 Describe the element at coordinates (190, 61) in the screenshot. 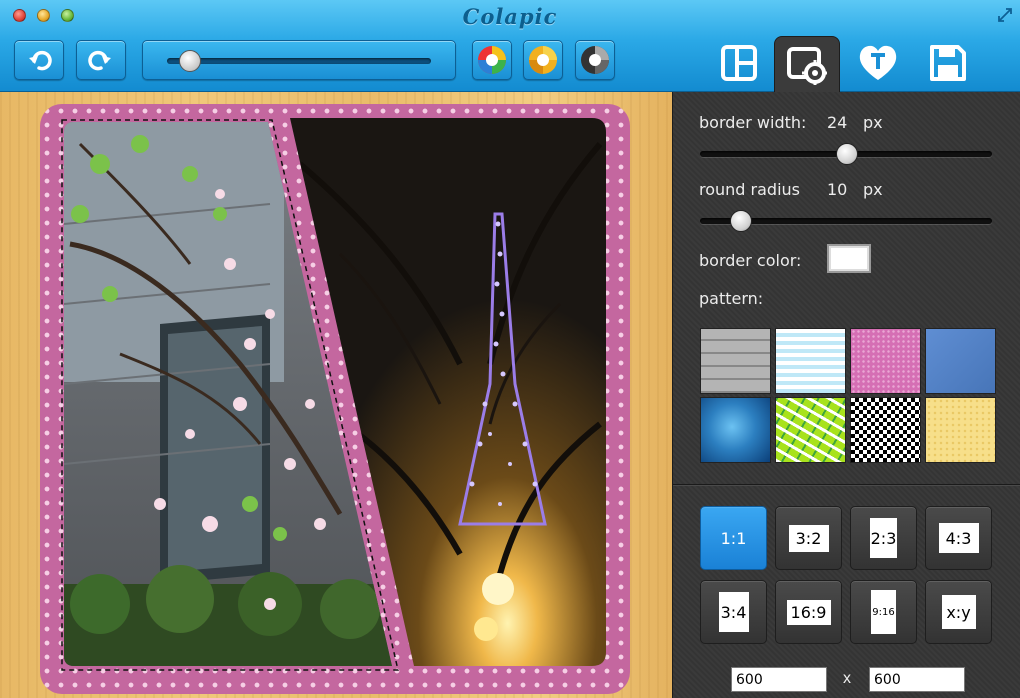

I see `zoom-slider-knob` at that location.